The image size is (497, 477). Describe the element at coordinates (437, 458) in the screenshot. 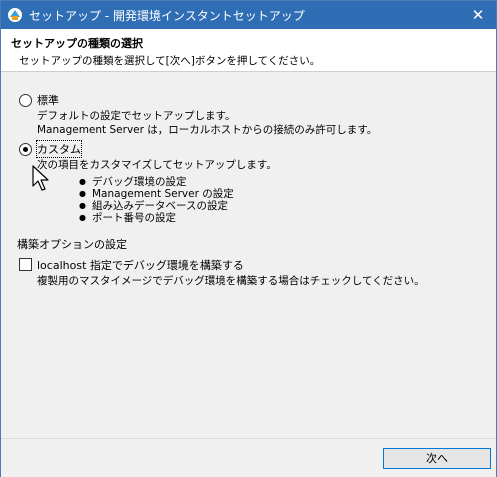

I see `next-button: 次へ` at that location.